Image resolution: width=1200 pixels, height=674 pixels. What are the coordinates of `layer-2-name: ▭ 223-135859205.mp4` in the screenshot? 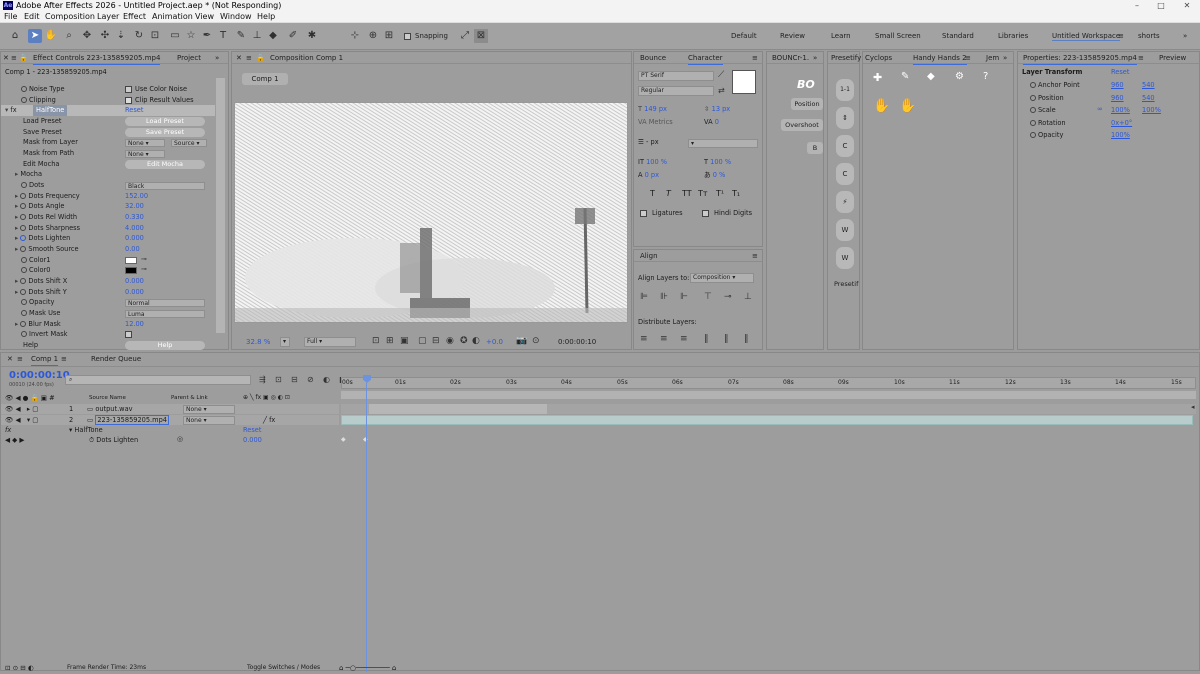 It's located at (128, 420).